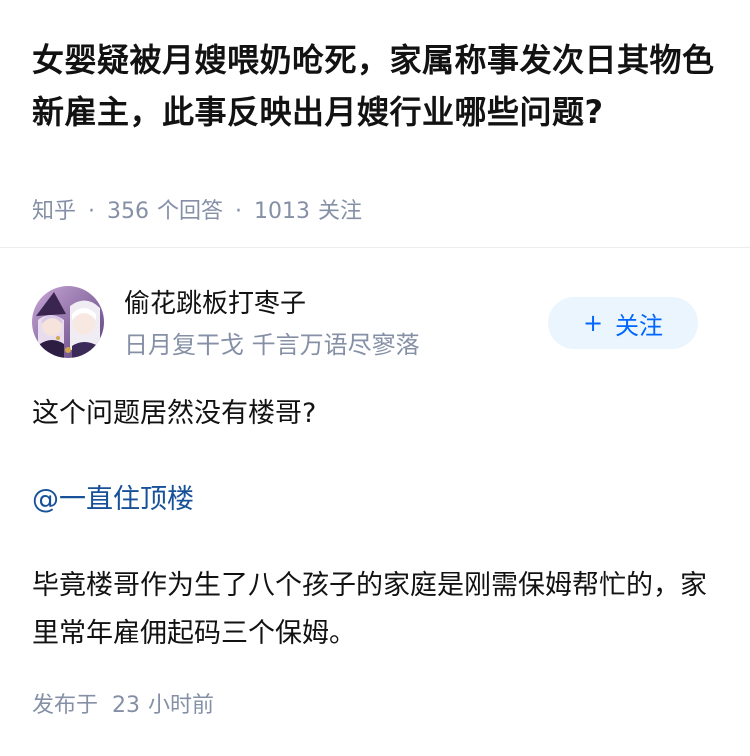 This screenshot has width=750, height=756. Describe the element at coordinates (593, 323) in the screenshot. I see `plus-icon: +` at that location.